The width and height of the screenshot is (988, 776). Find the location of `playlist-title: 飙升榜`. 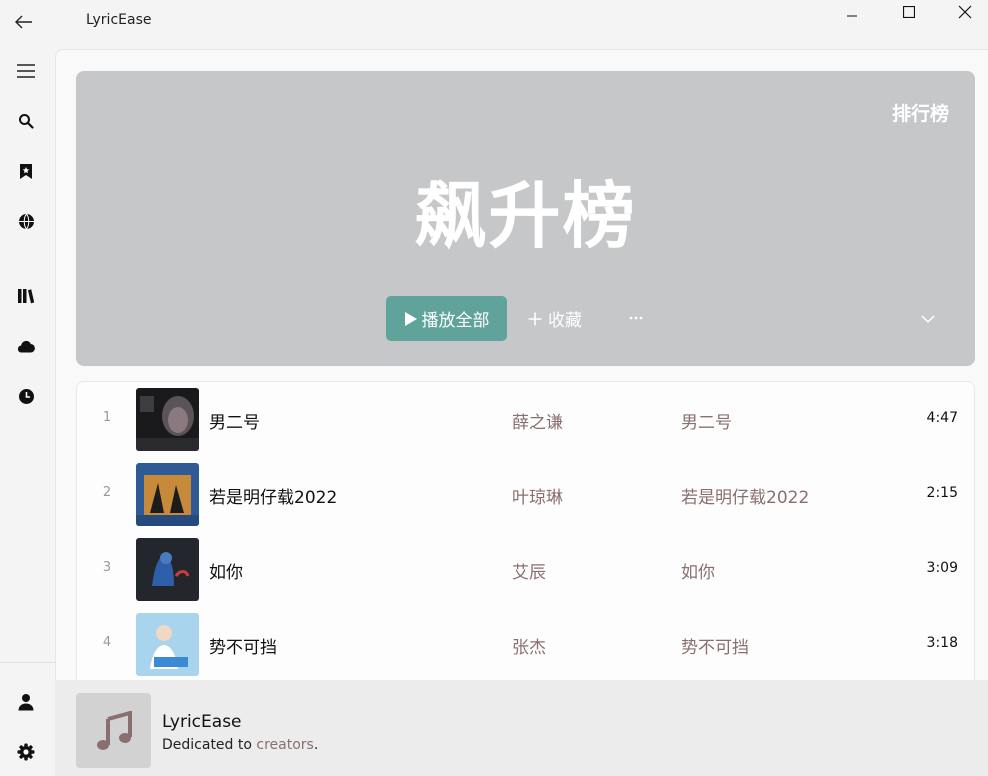

playlist-title: 飙升榜 is located at coordinates (525, 216).